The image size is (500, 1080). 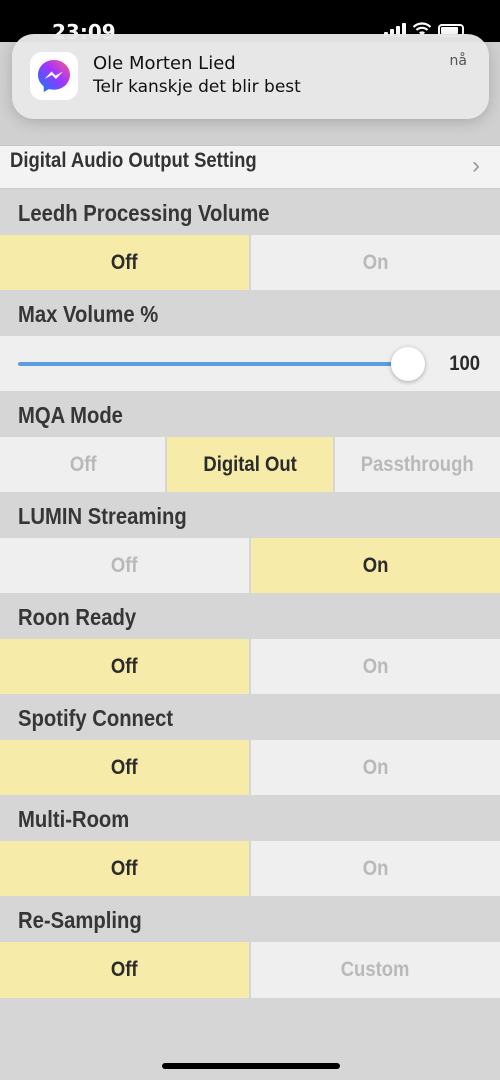 I want to click on home-indicator, so click(x=251, y=1066).